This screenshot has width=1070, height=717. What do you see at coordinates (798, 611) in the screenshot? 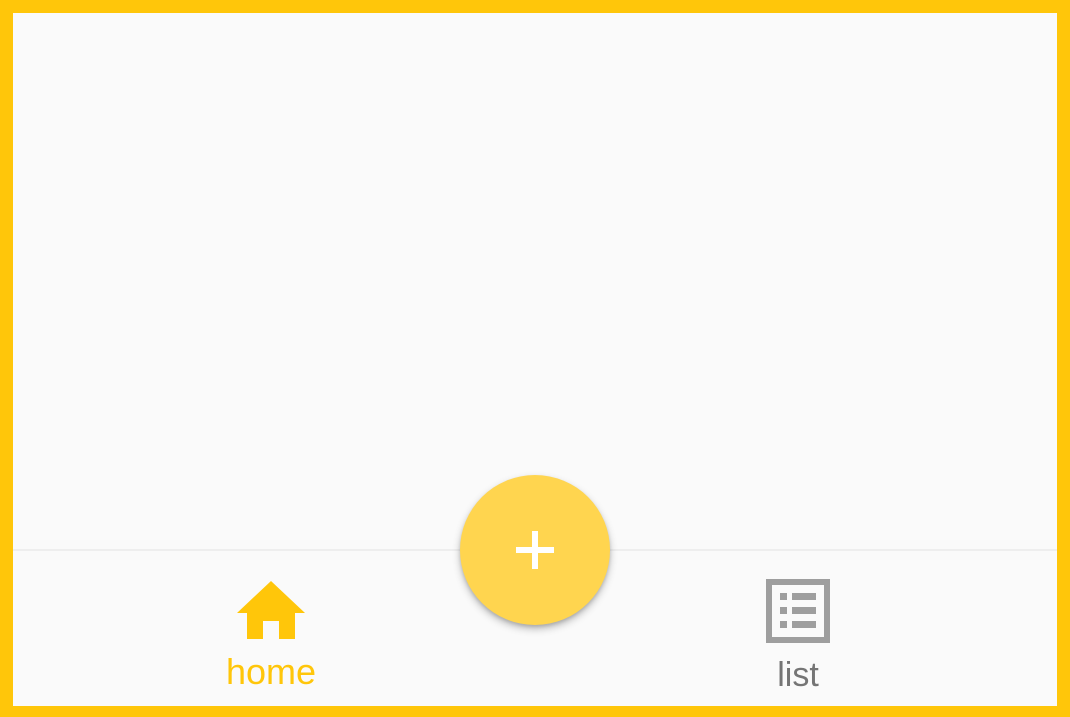
I see `list-icon` at bounding box center [798, 611].